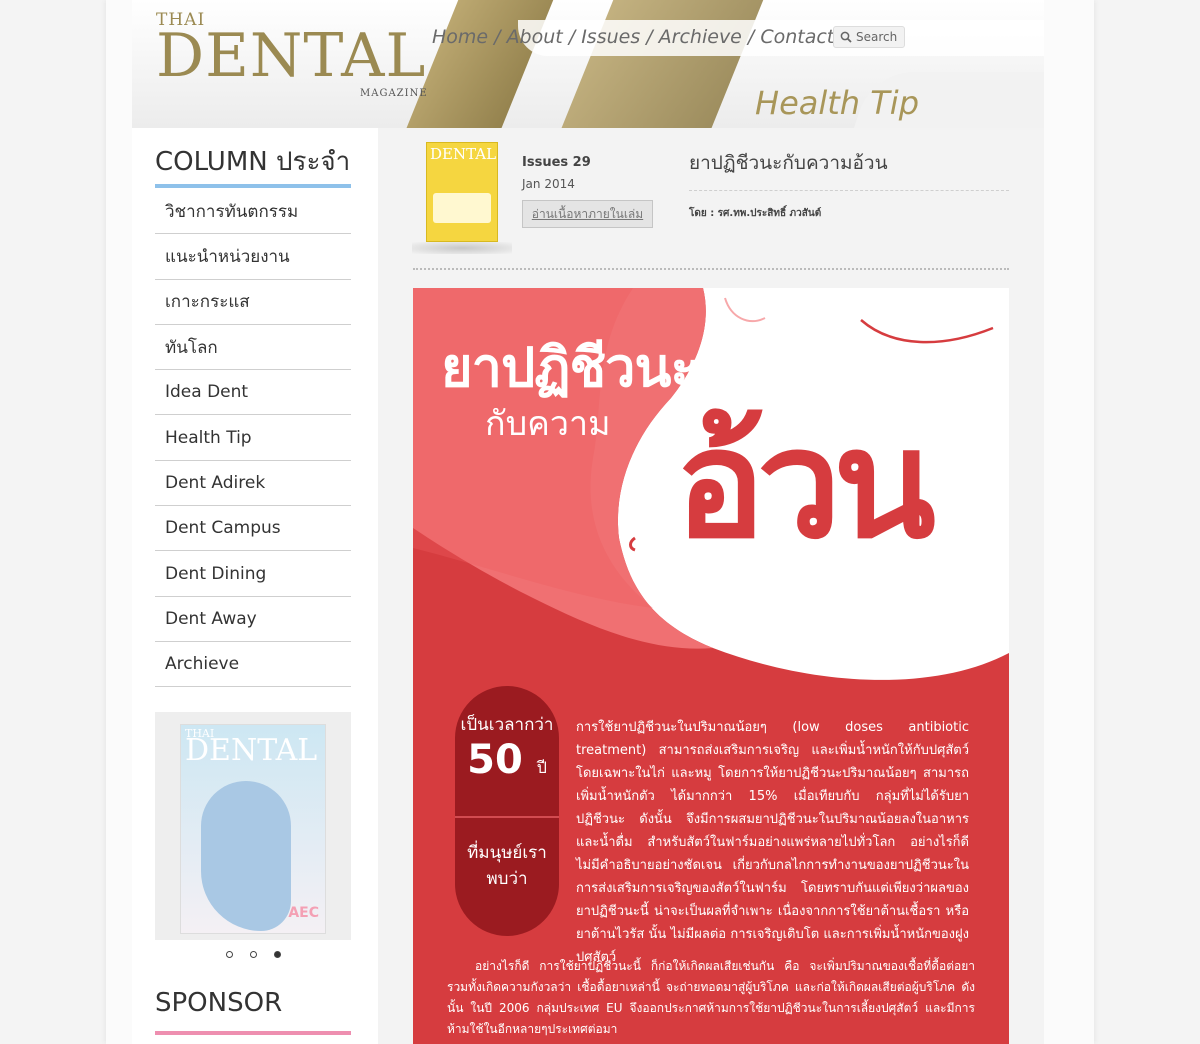 This screenshot has width=1200, height=1044. I want to click on site-logo: THAI DENTAL MAGAZINE, so click(291, 54).